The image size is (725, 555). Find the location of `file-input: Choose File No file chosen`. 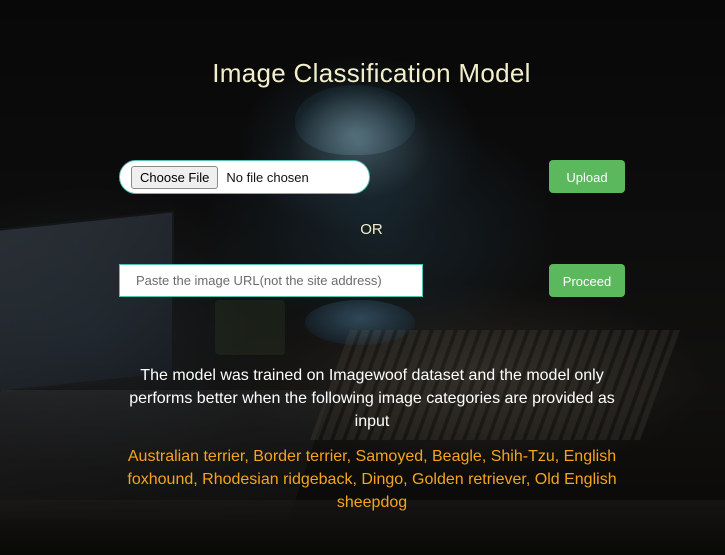

file-input: Choose File No file chosen is located at coordinates (244, 177).